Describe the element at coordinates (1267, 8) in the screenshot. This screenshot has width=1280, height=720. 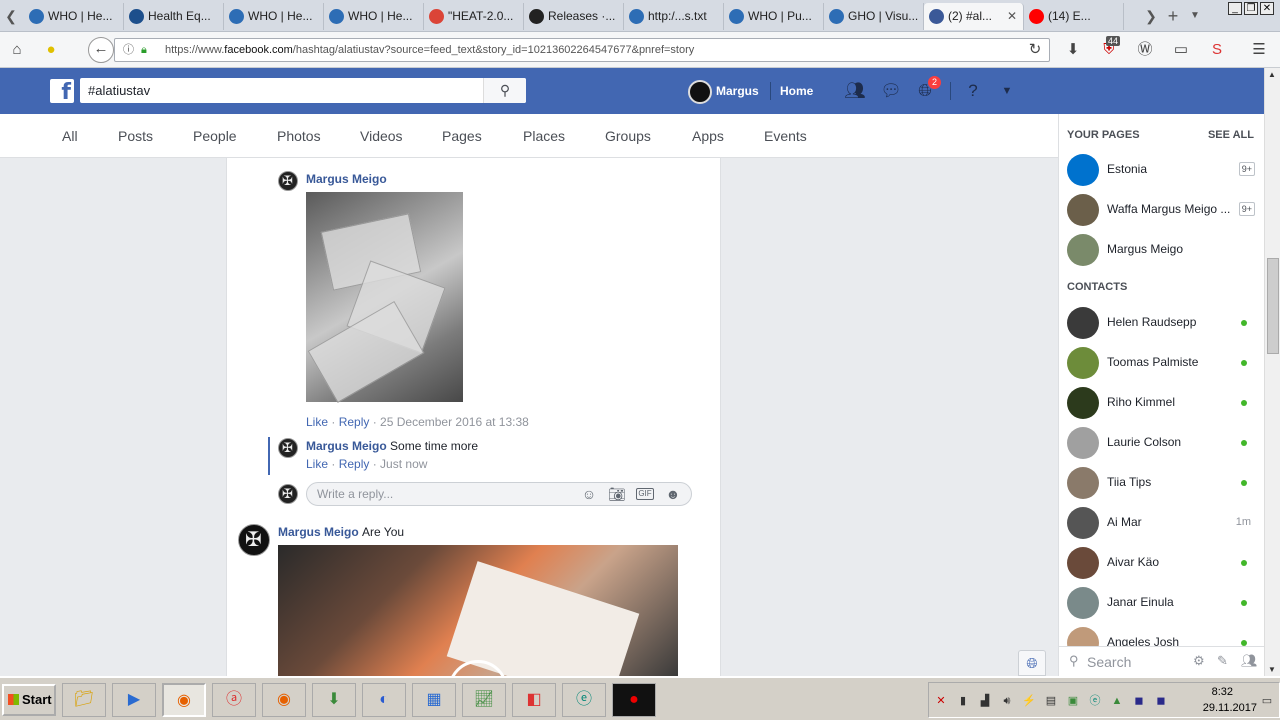
I see `close-window-button: ✕` at that location.